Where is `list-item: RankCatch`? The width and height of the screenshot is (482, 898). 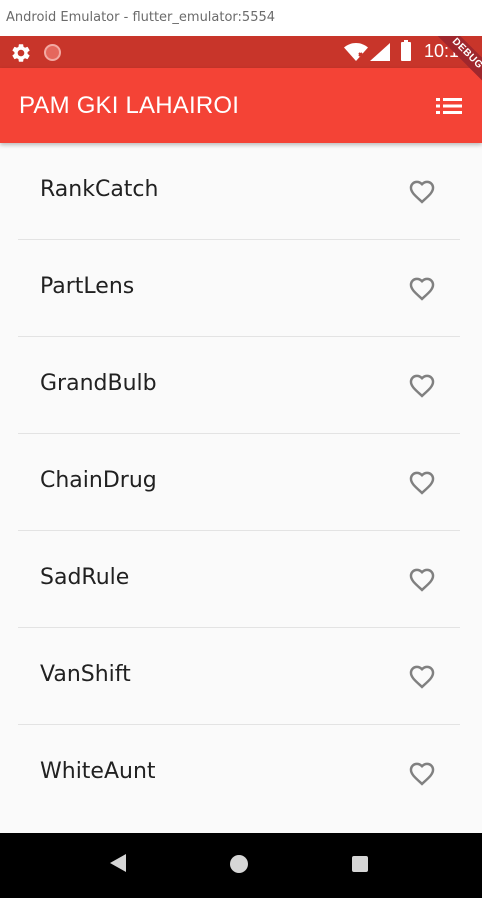
list-item: RankCatch is located at coordinates (239, 191).